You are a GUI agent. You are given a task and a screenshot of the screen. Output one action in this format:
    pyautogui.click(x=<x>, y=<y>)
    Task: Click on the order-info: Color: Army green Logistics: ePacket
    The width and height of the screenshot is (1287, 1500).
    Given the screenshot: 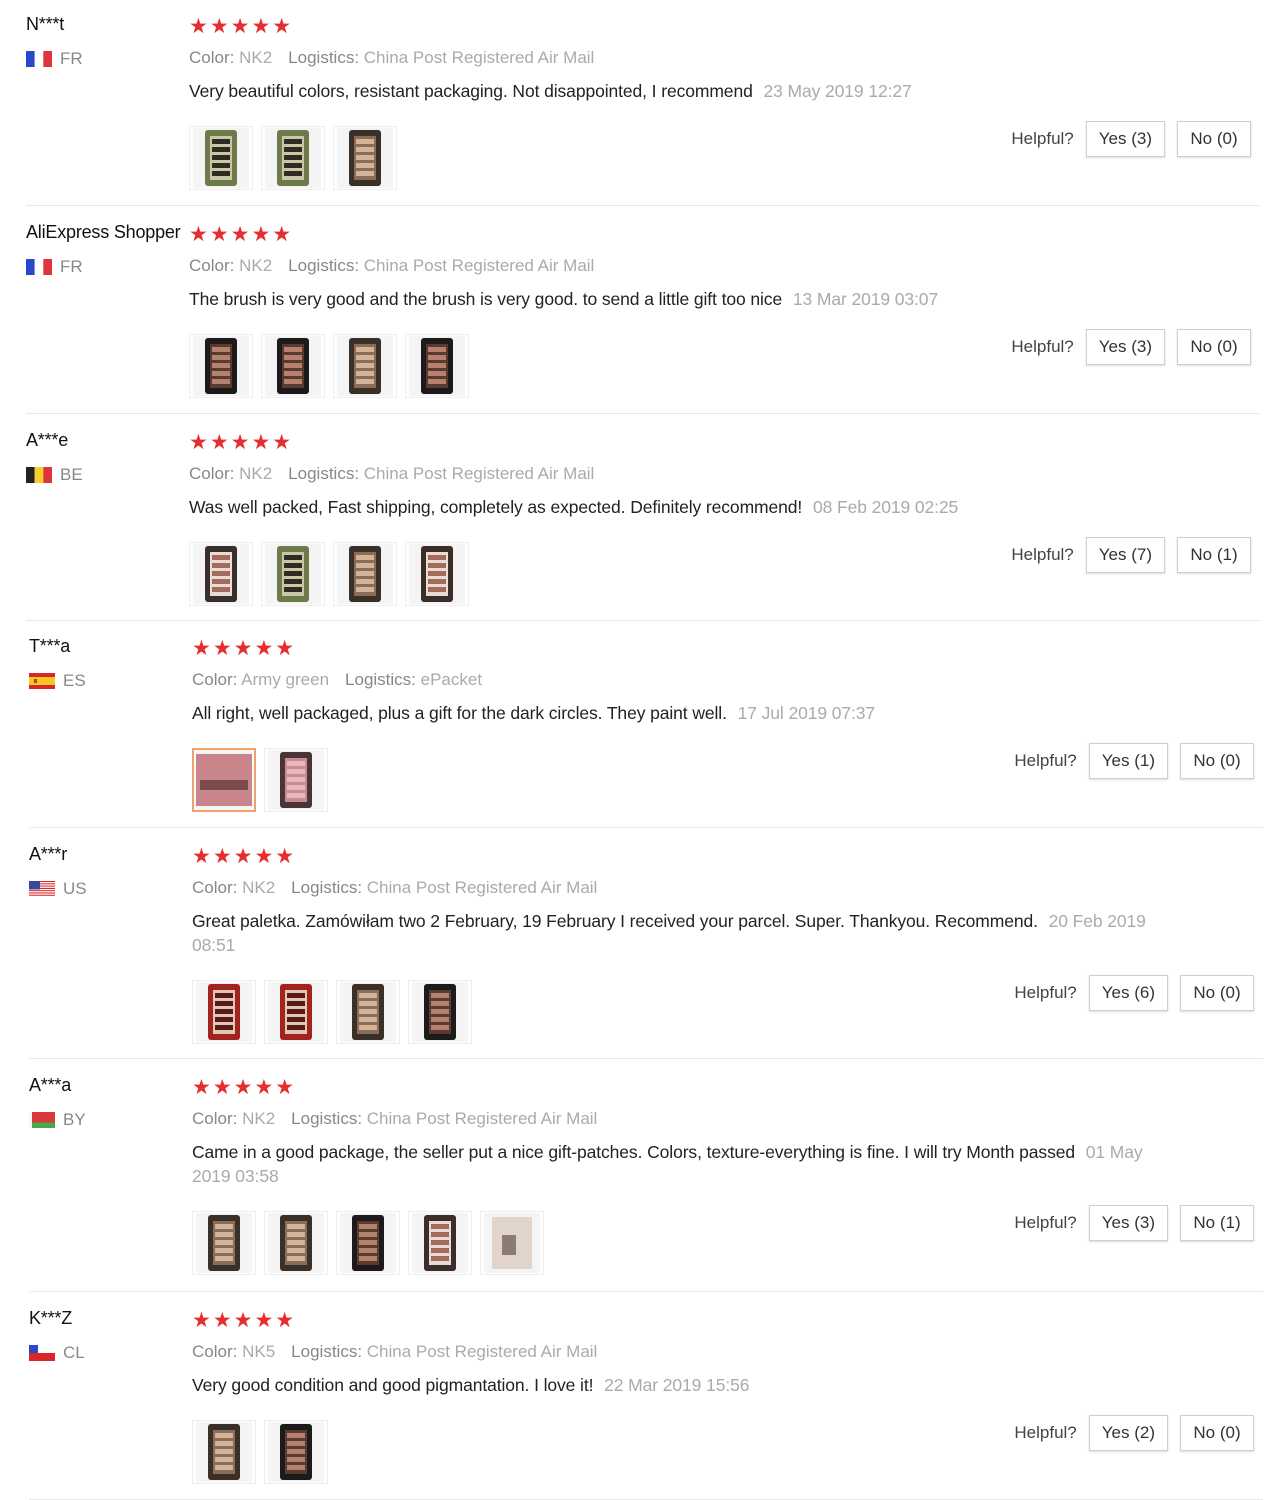 What is the action you would take?
    pyautogui.click(x=672, y=680)
    